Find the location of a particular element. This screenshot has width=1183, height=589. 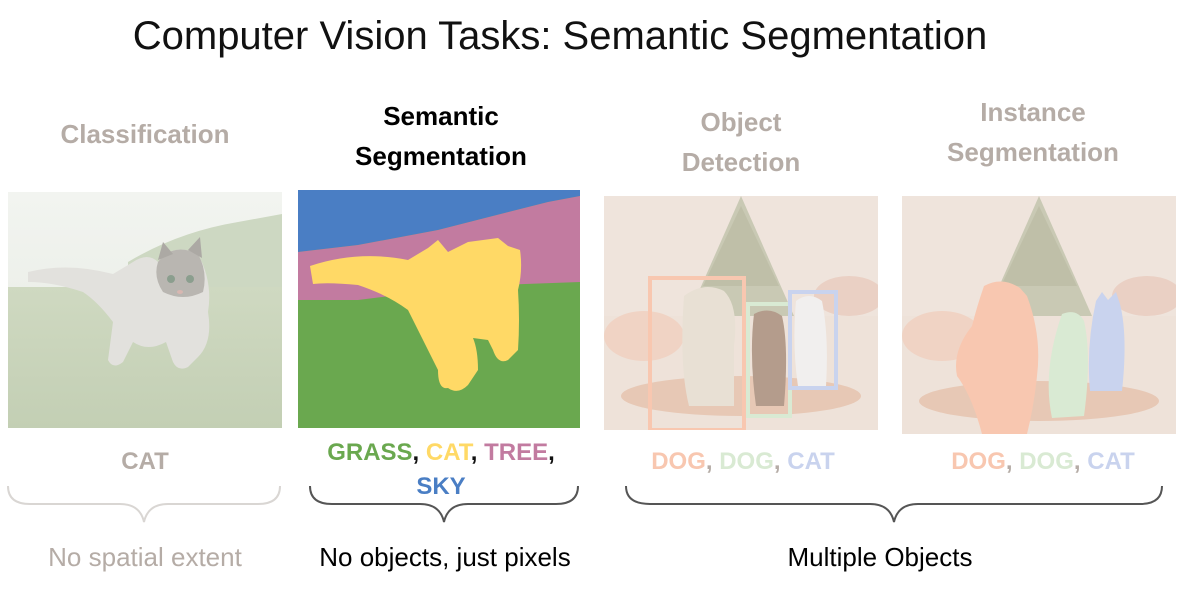

instance-segmentation-image is located at coordinates (1039, 315).